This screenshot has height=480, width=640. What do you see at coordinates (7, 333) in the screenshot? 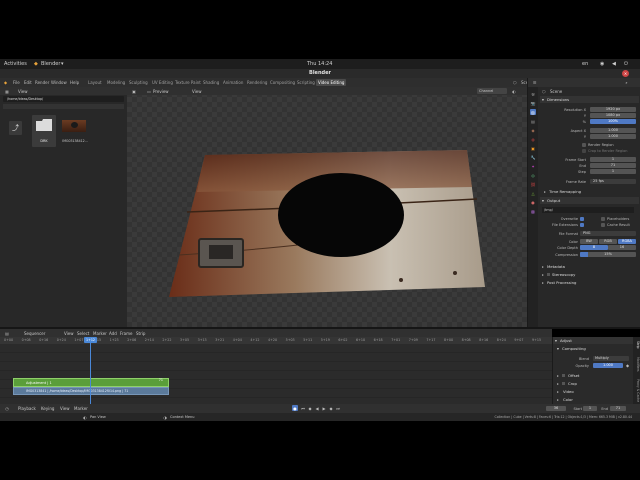
I see `editor-type-icon: ▤` at bounding box center [7, 333].